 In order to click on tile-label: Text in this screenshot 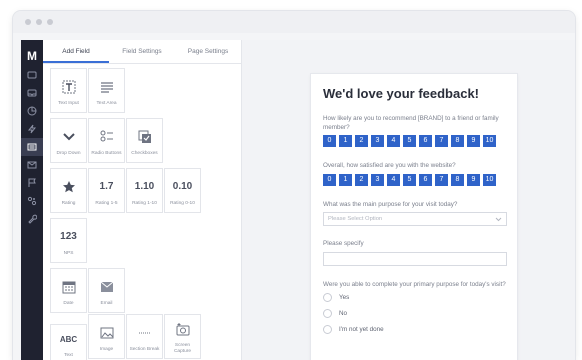, I will do `click(68, 355)`.